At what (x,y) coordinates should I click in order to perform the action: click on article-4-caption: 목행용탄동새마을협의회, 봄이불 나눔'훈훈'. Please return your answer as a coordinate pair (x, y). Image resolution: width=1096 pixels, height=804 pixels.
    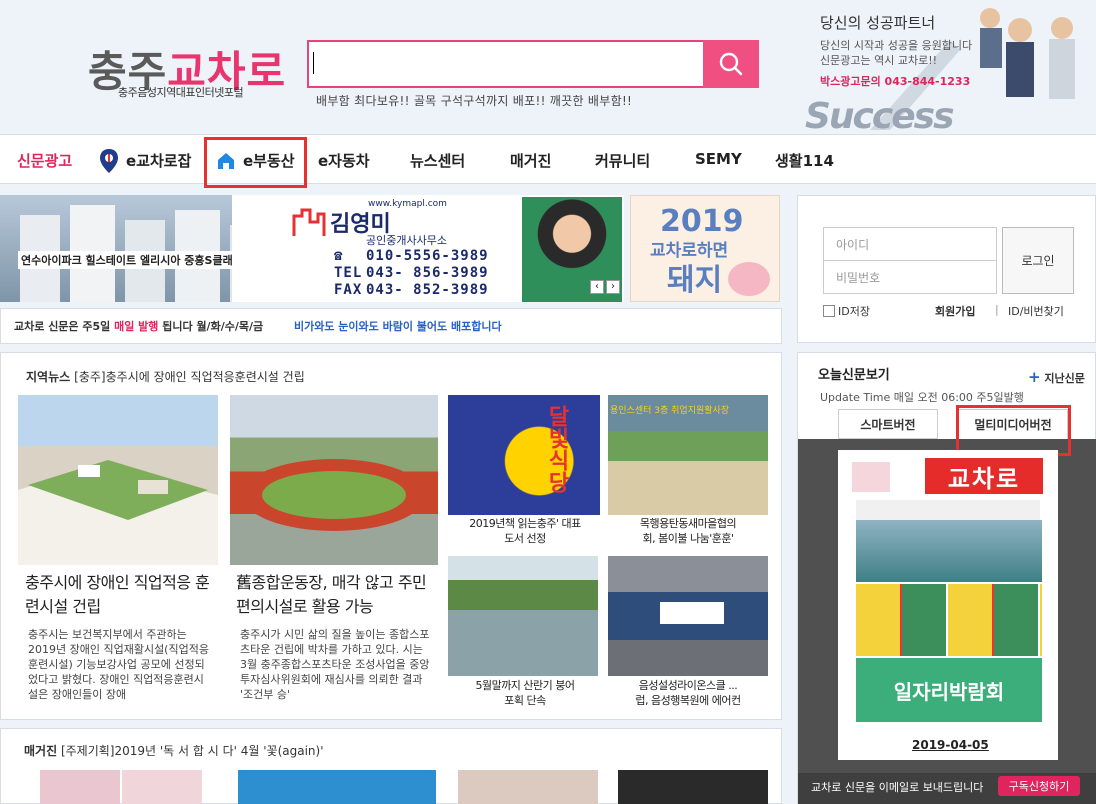
    Looking at the image, I should click on (688, 531).